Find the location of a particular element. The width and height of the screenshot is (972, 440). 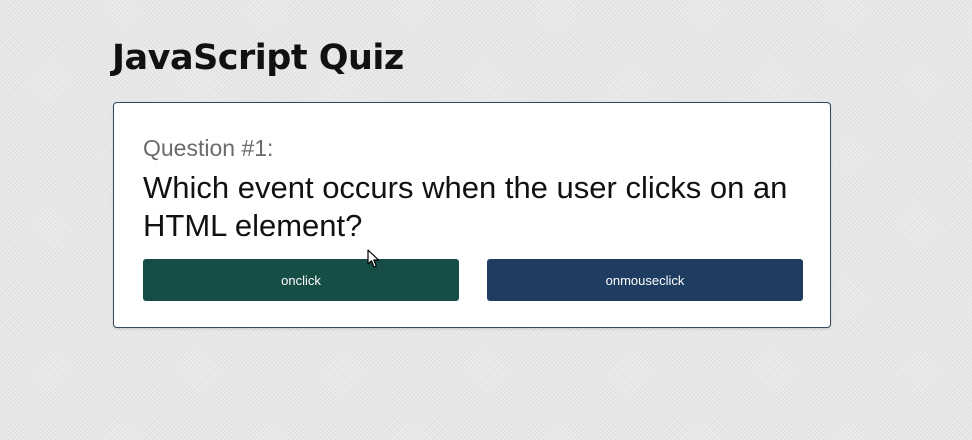

mouse-pointer-icon is located at coordinates (373, 258).